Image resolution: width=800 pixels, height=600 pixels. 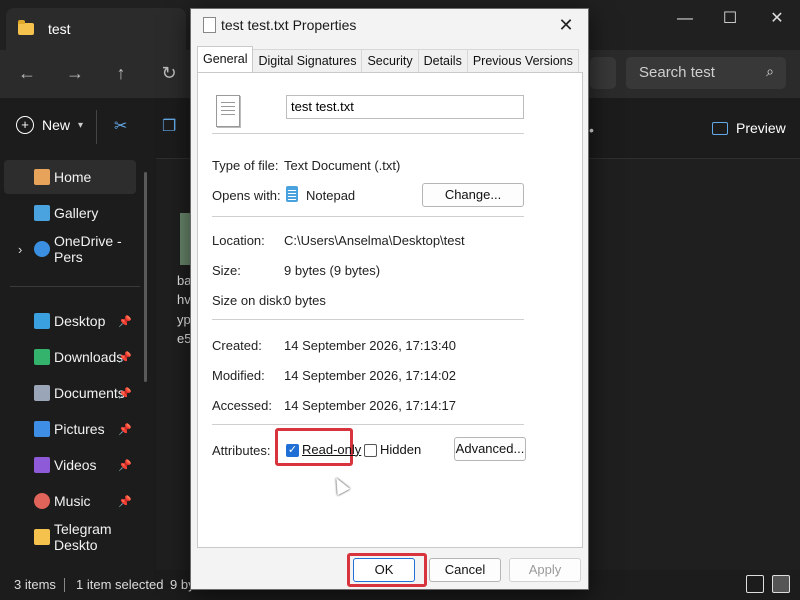 I want to click on tab-test: test, so click(x=96, y=29).